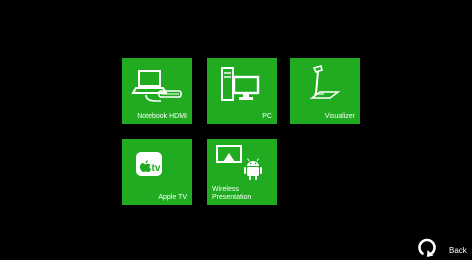  What do you see at coordinates (162, 116) in the screenshot?
I see `tile-label: Notebook HDMI` at bounding box center [162, 116].